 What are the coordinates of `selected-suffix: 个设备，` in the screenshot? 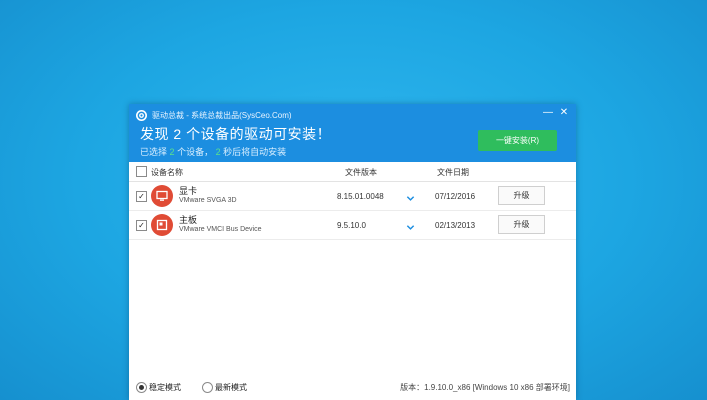 It's located at (195, 152).